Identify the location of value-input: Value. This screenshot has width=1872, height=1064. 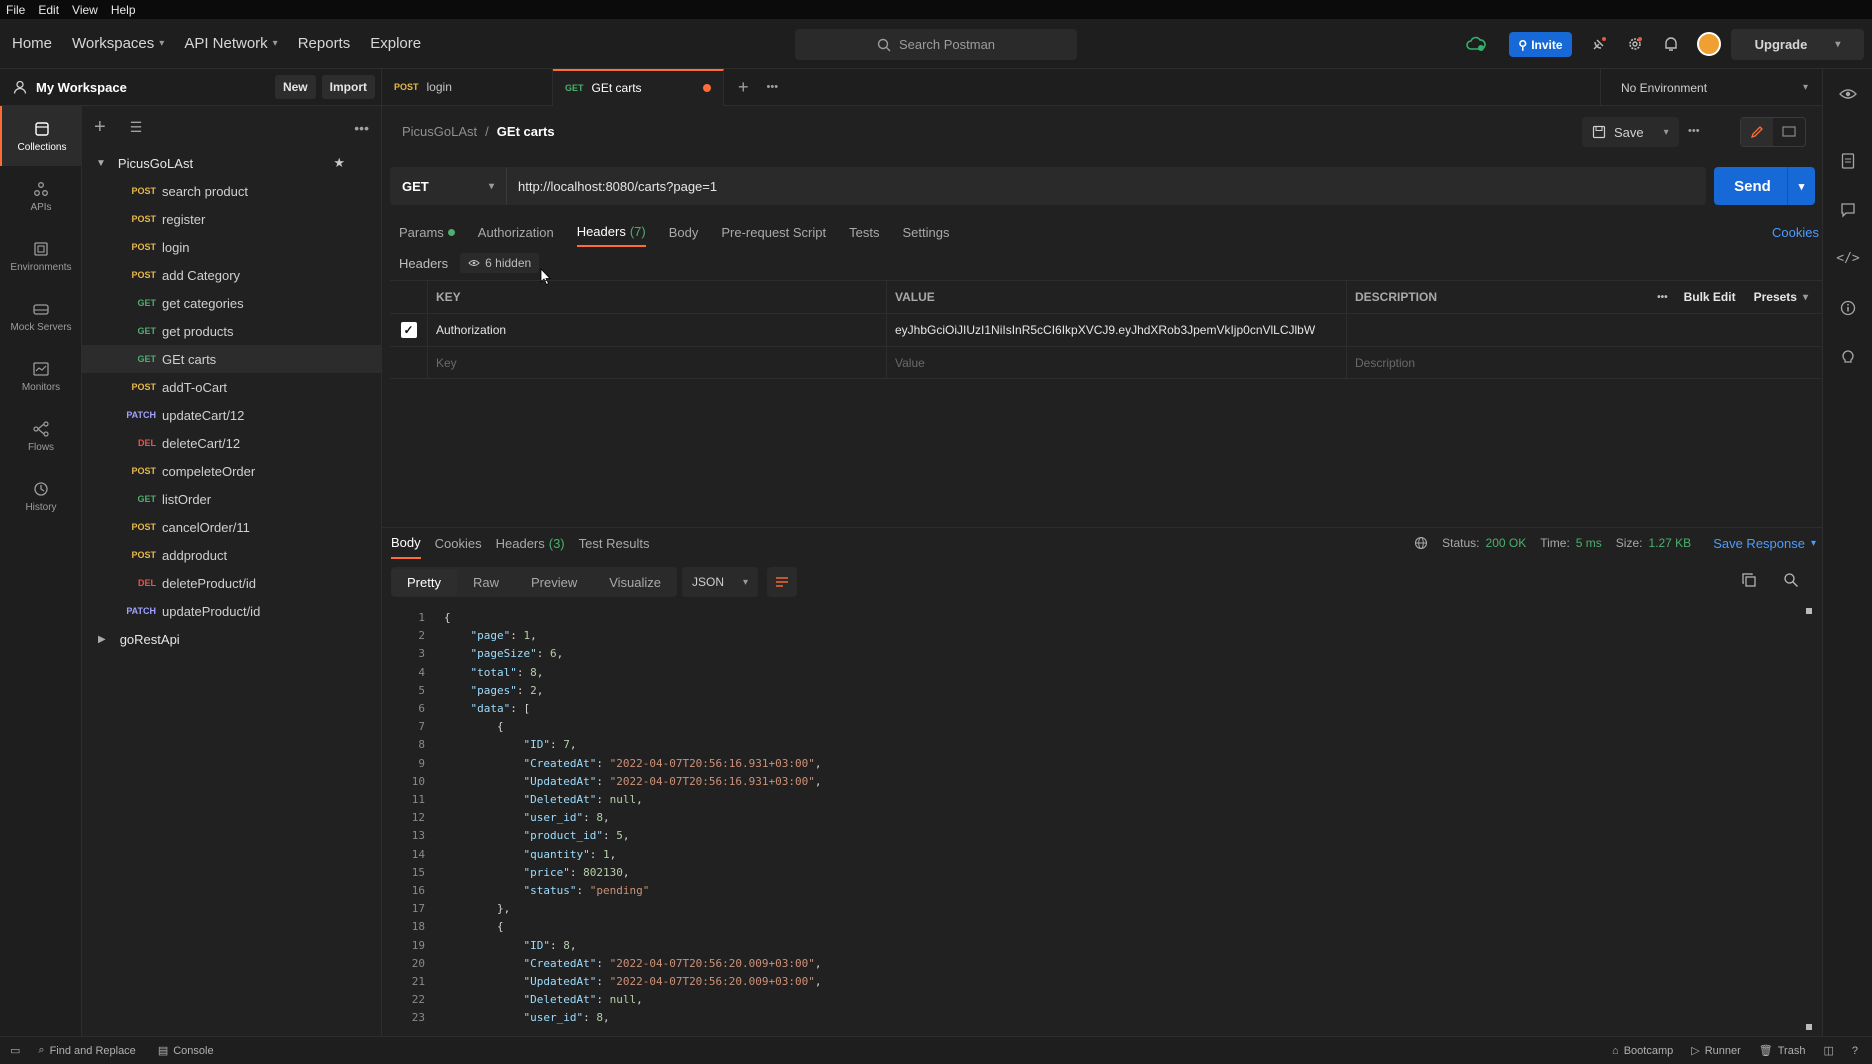
(1117, 362).